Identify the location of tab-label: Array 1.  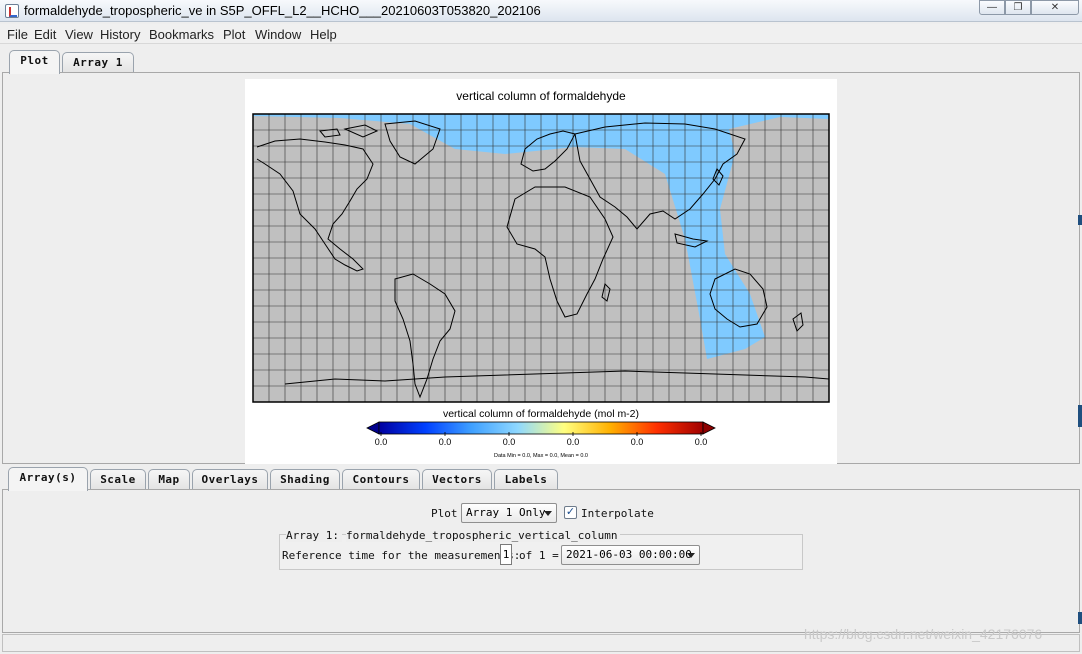
(98, 62).